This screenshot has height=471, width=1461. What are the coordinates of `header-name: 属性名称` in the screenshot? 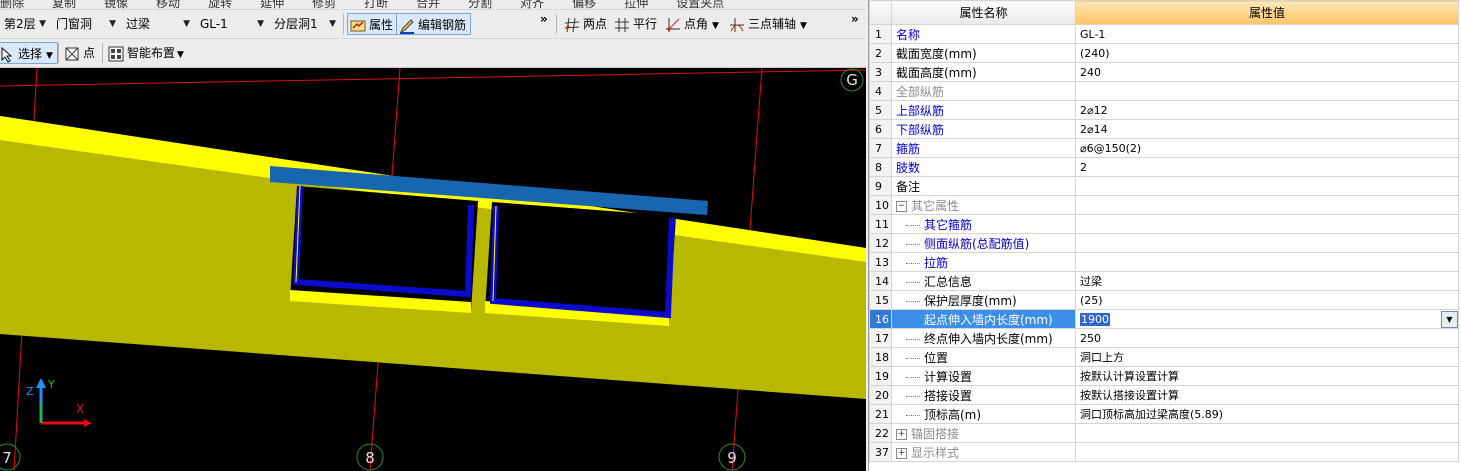 It's located at (983, 12).